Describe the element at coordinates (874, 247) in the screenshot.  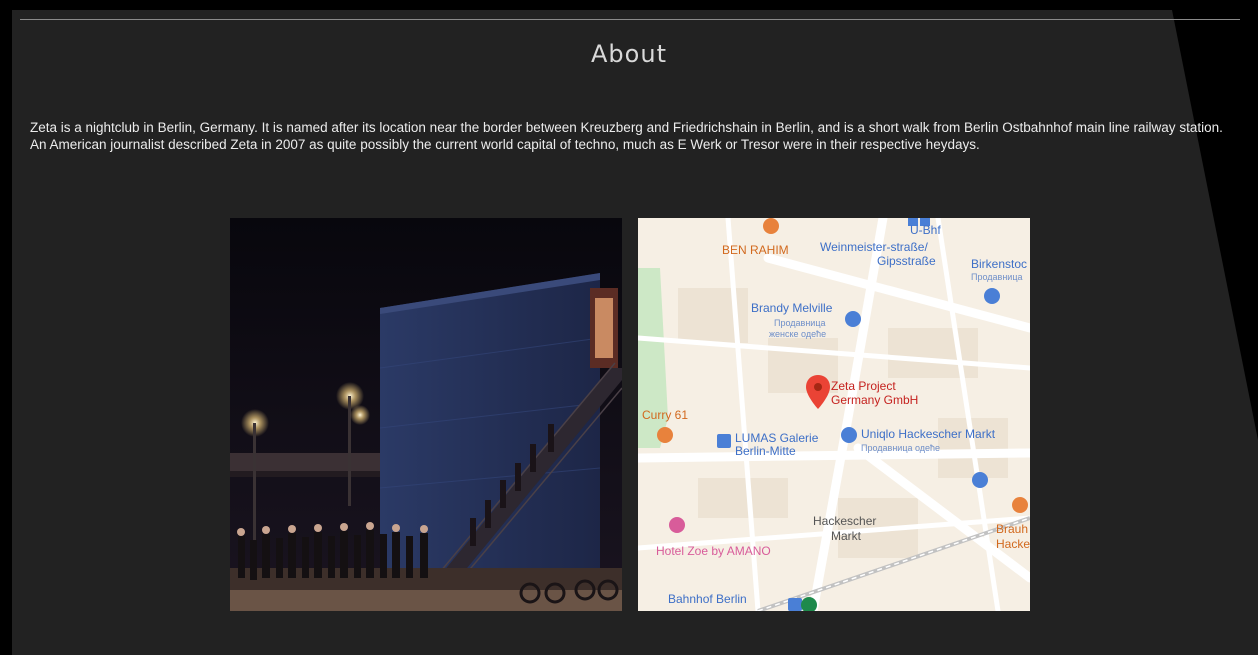
I see `map-label-weinmeister: Weinmeister-straße/` at that location.